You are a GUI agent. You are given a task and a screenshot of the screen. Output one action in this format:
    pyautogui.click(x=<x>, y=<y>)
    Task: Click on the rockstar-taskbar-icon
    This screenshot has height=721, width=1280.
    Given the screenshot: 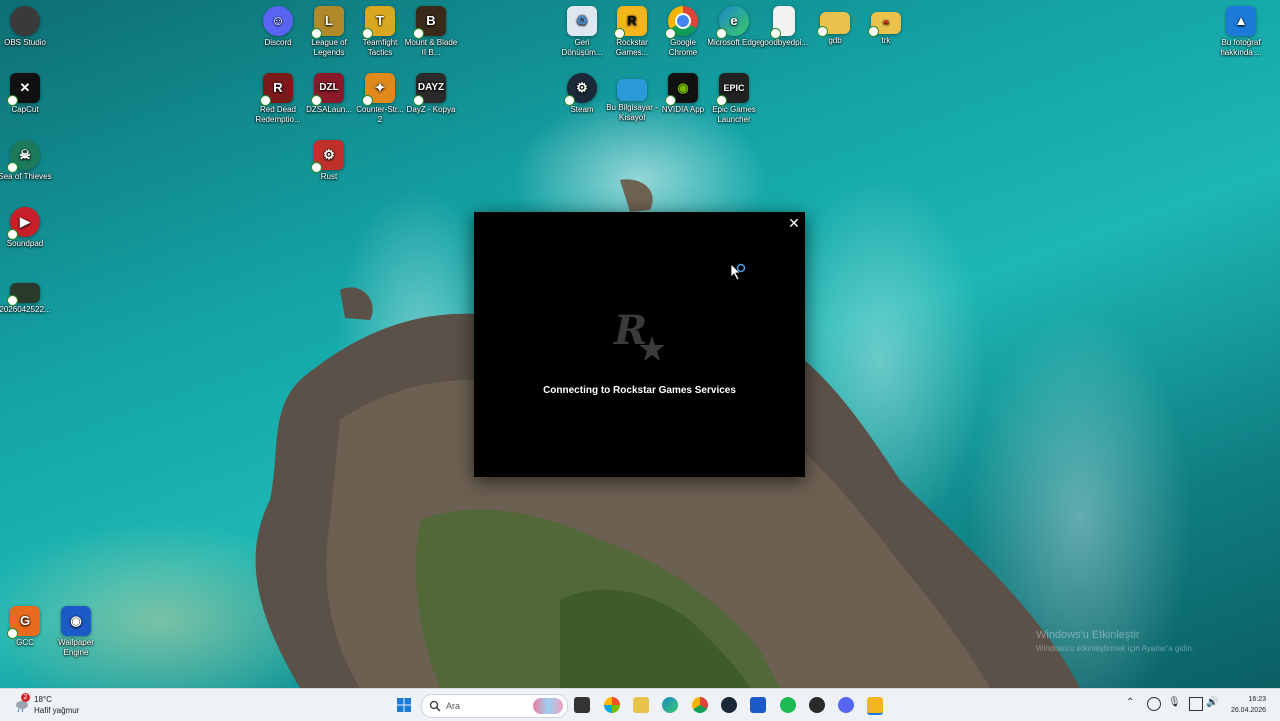 What is the action you would take?
    pyautogui.click(x=875, y=706)
    